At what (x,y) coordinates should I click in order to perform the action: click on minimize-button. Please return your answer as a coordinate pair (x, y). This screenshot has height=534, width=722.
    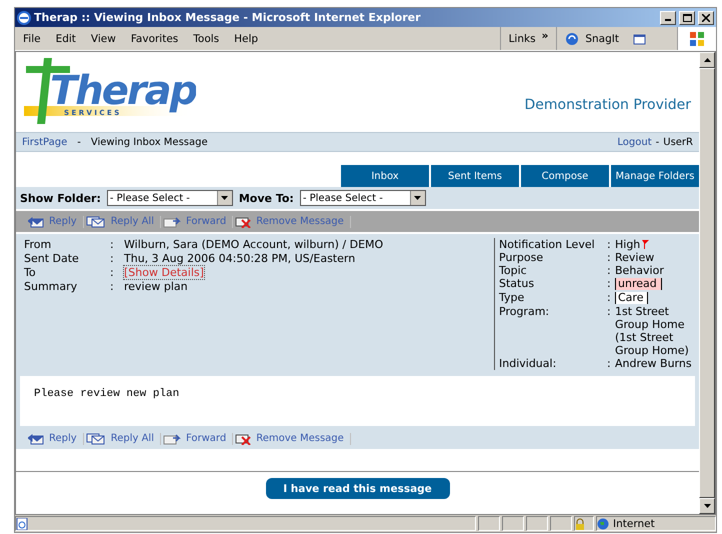
    Looking at the image, I should click on (668, 17).